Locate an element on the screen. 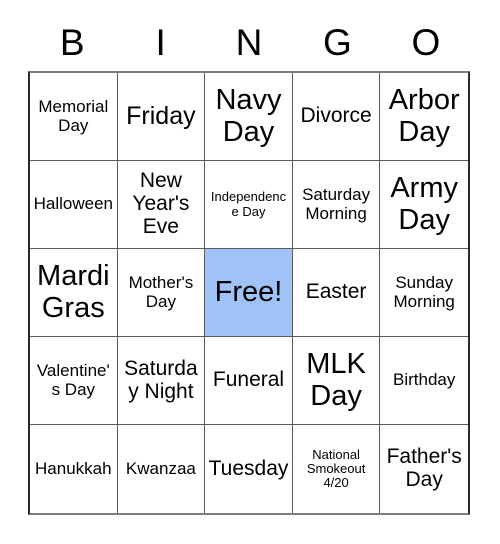 The height and width of the screenshot is (544, 500). bingo-cell: Divorce is located at coordinates (336, 117).